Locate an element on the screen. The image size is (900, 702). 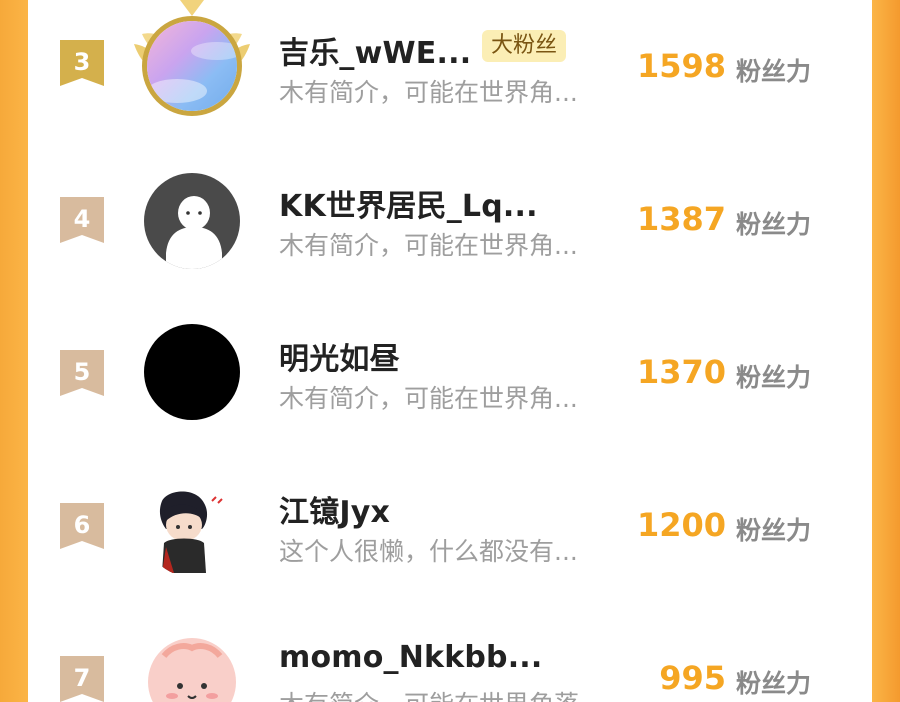
anime-boy-avatar is located at coordinates (192, 529).